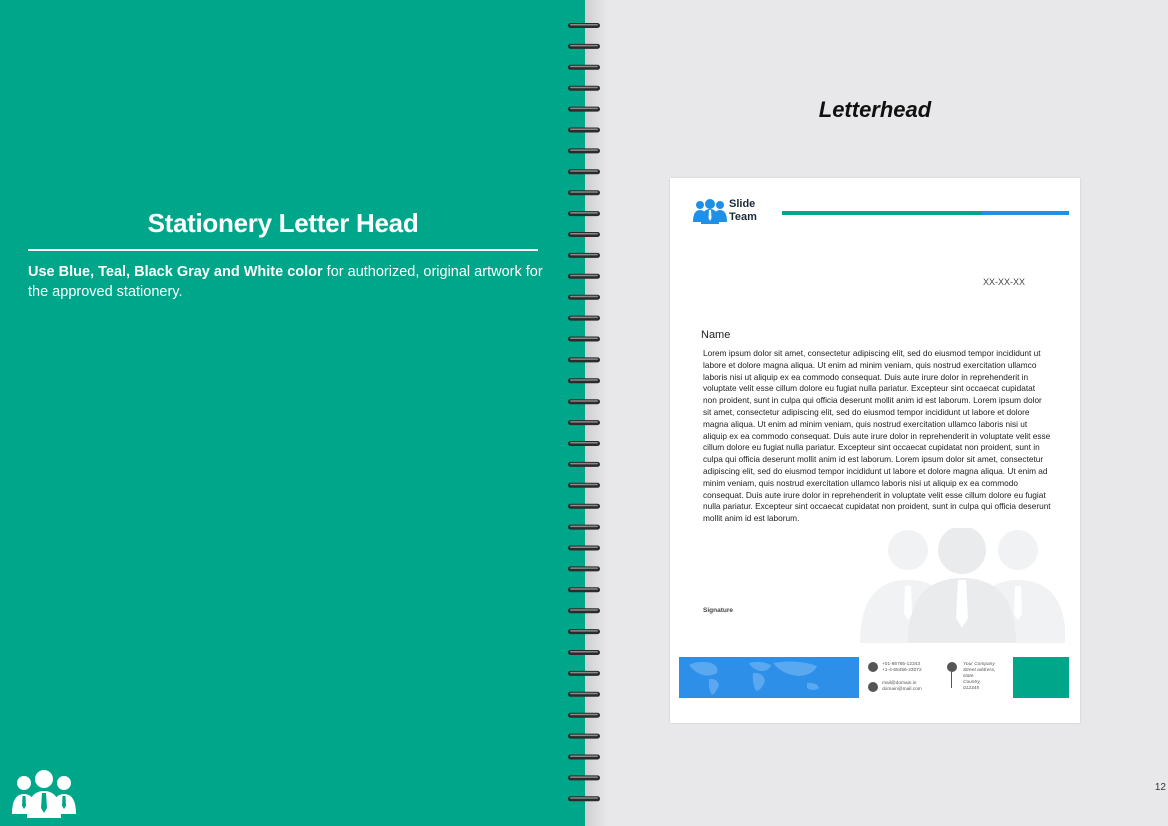  What do you see at coordinates (754, 678) in the screenshot?
I see `world-map-icon` at bounding box center [754, 678].